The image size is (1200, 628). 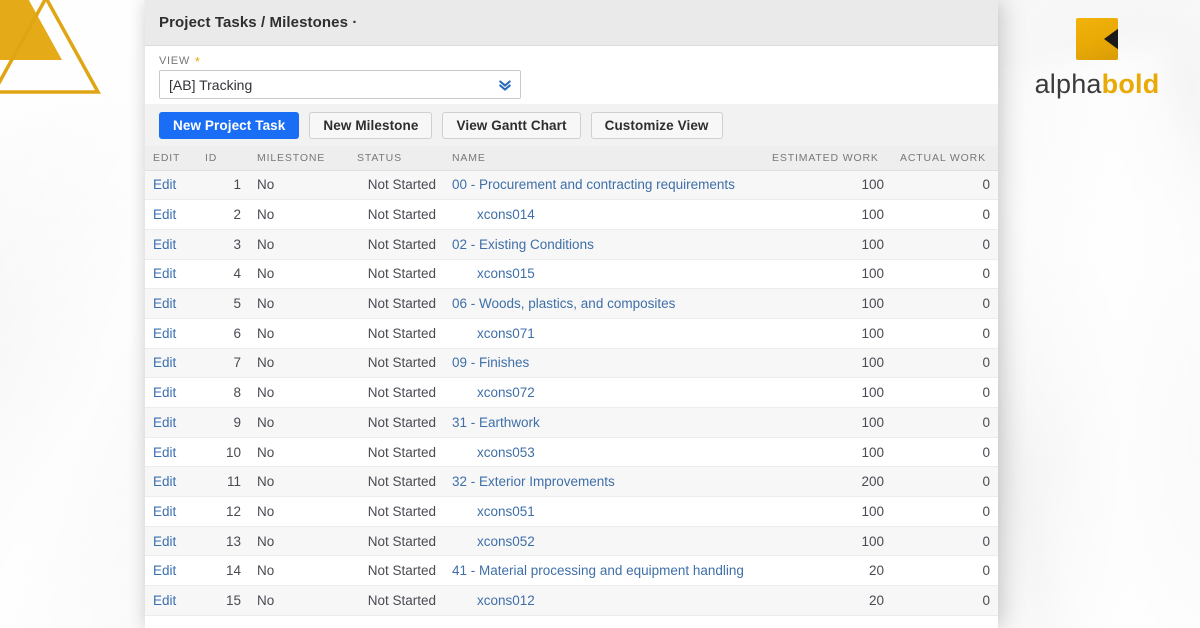 I want to click on new-project-task-button: New Project Task, so click(x=229, y=125).